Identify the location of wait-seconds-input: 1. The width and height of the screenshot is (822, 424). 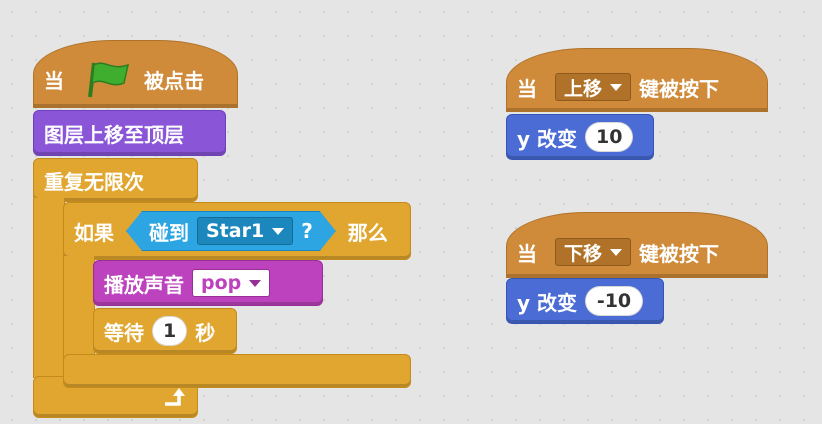
(170, 331).